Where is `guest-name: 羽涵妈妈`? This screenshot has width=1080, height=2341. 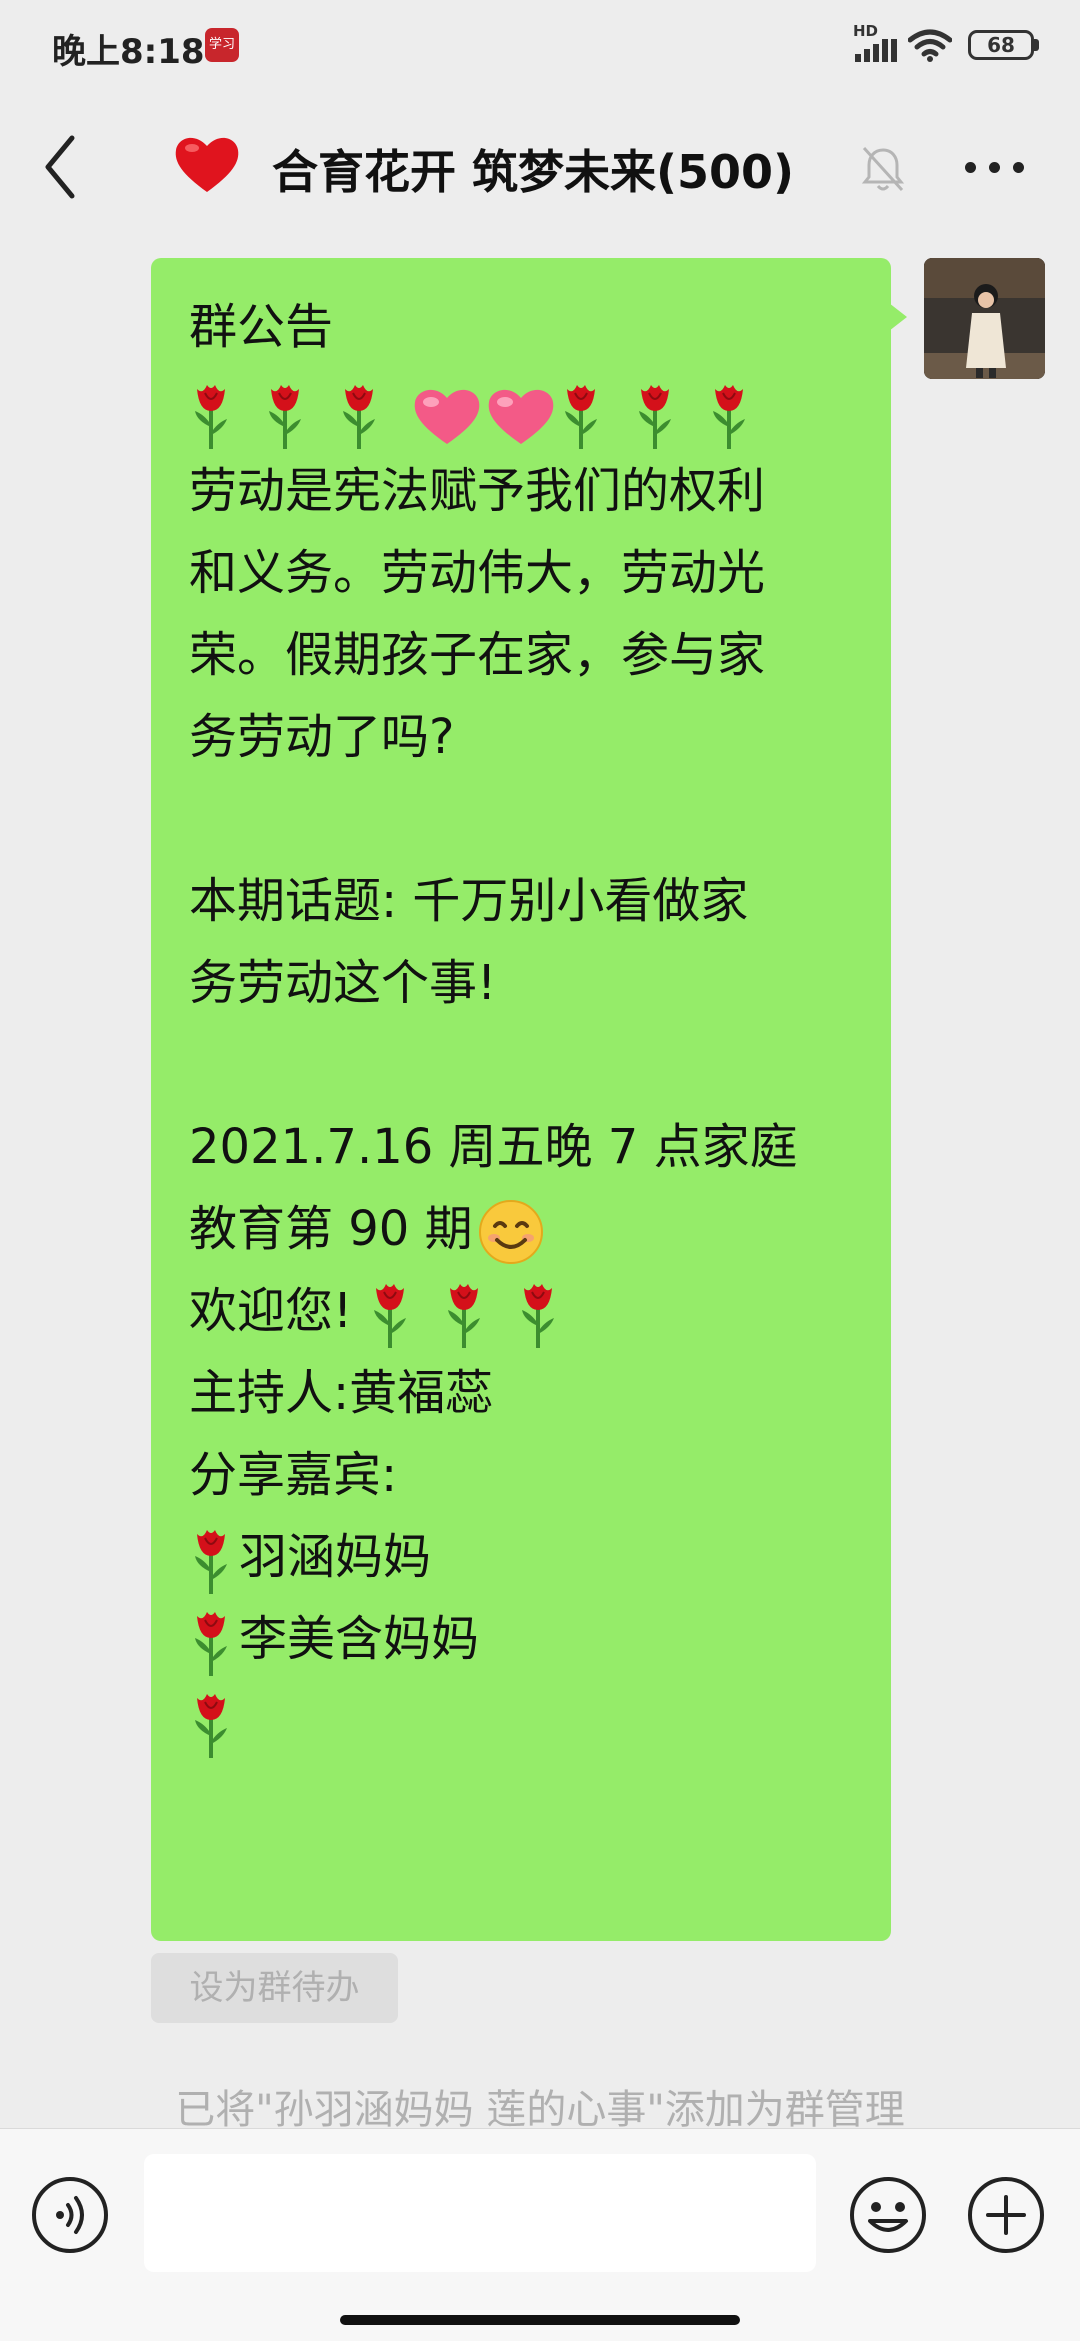 guest-name: 羽涵妈妈 is located at coordinates (335, 1557).